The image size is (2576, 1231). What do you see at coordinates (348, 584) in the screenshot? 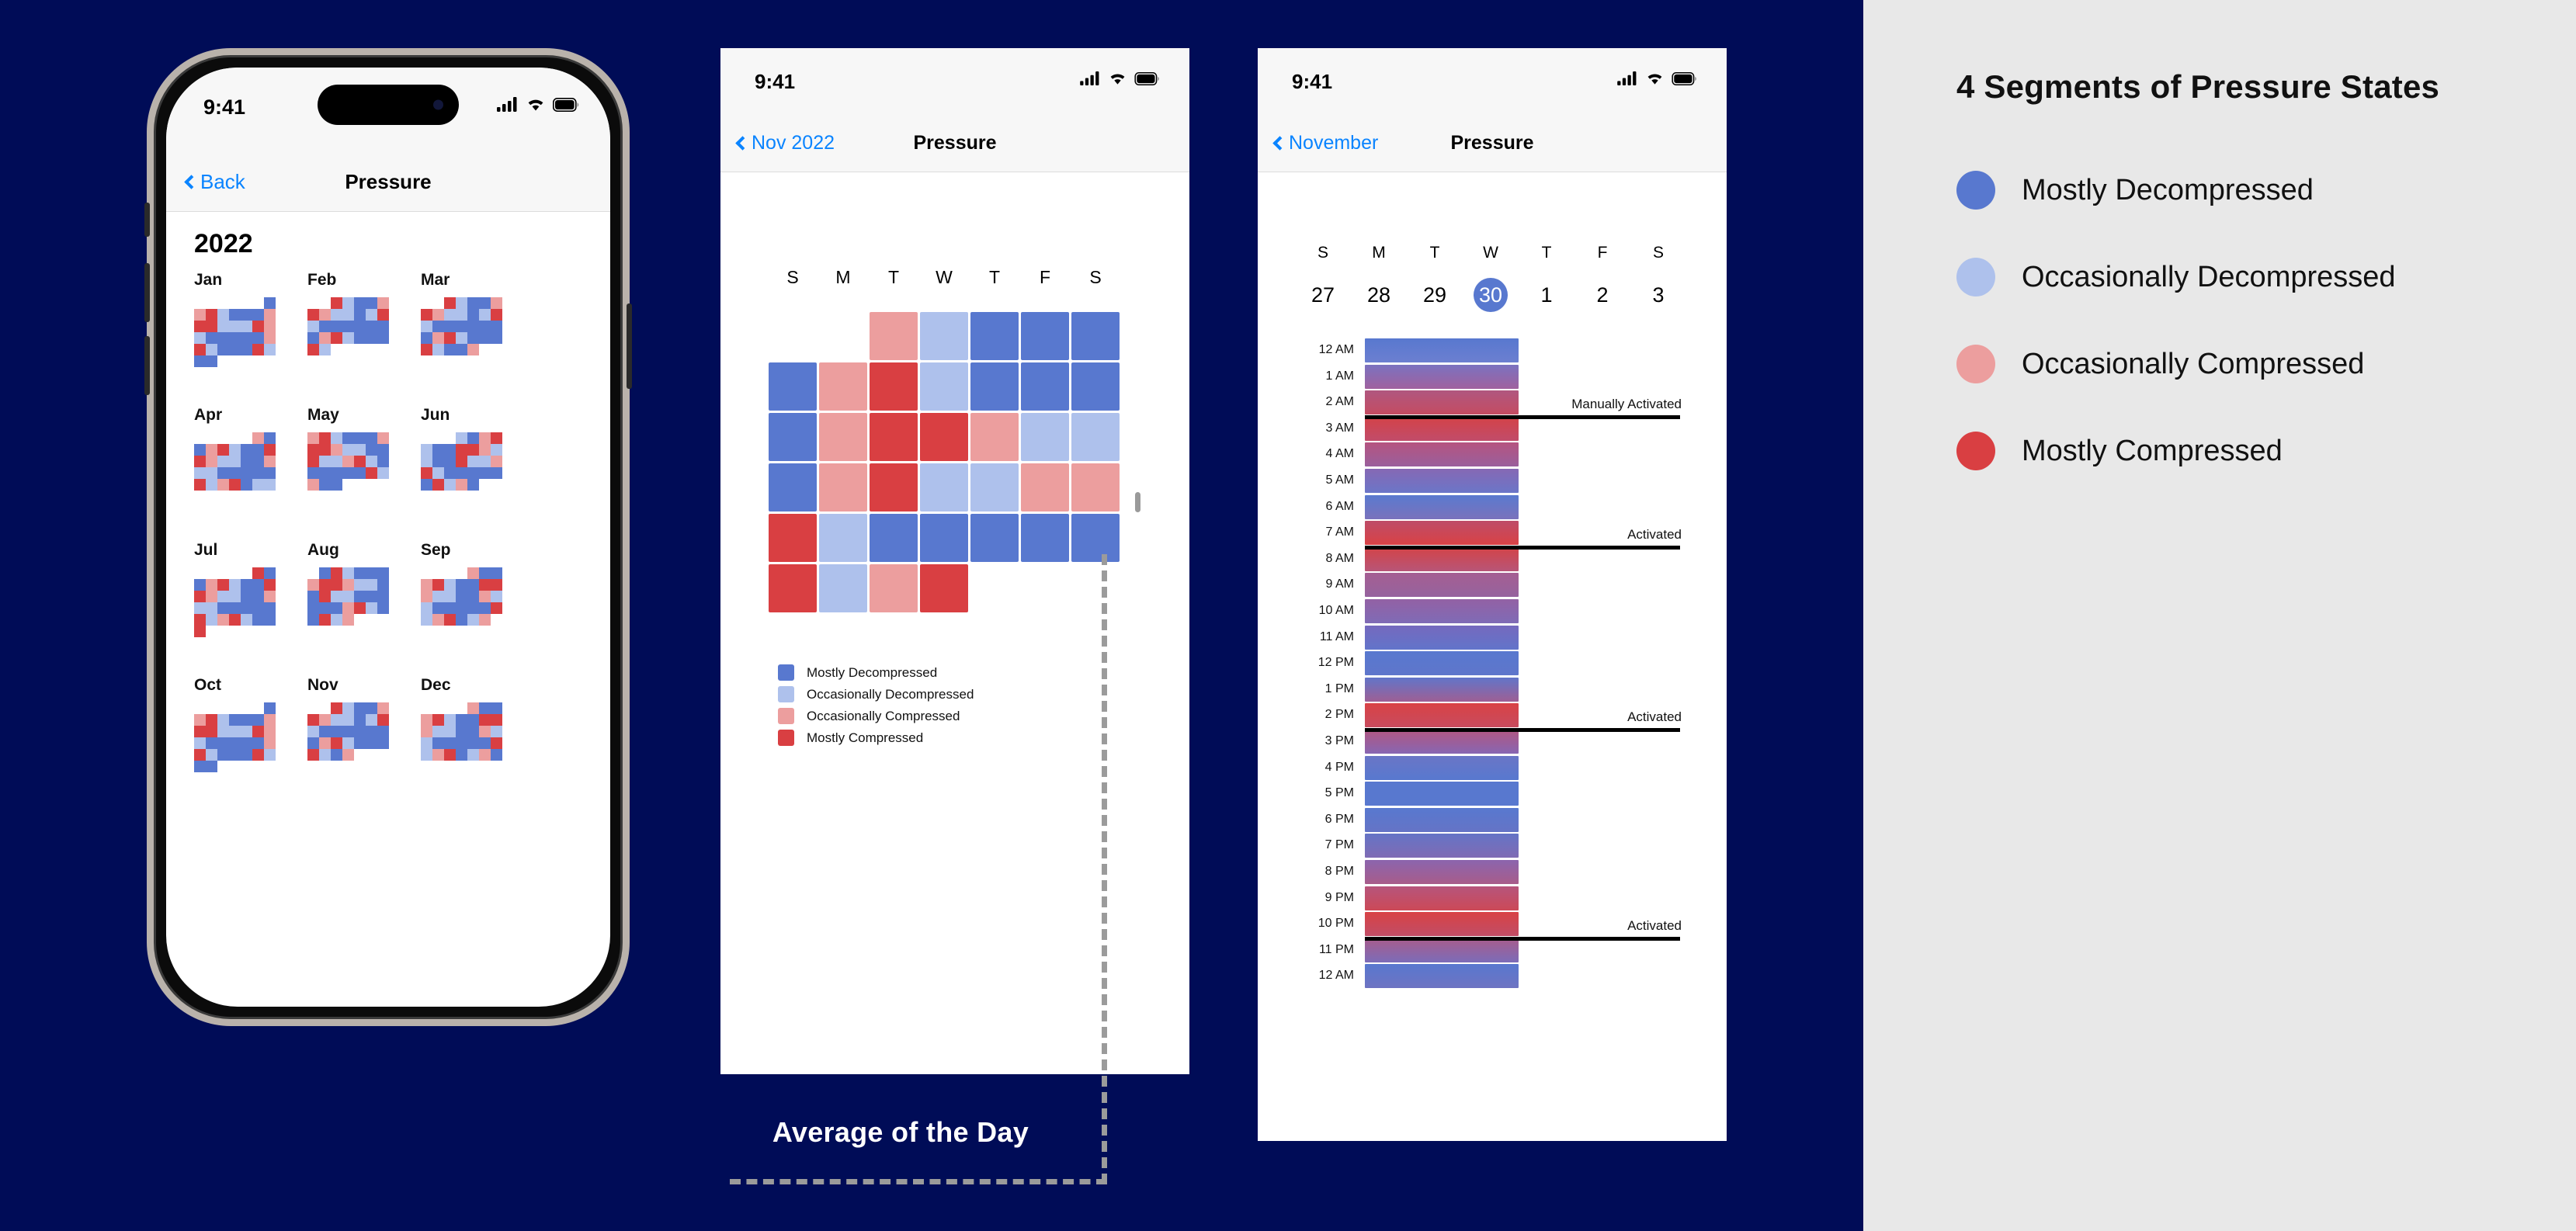
I see `month-mini-calendar: Aug` at bounding box center [348, 584].